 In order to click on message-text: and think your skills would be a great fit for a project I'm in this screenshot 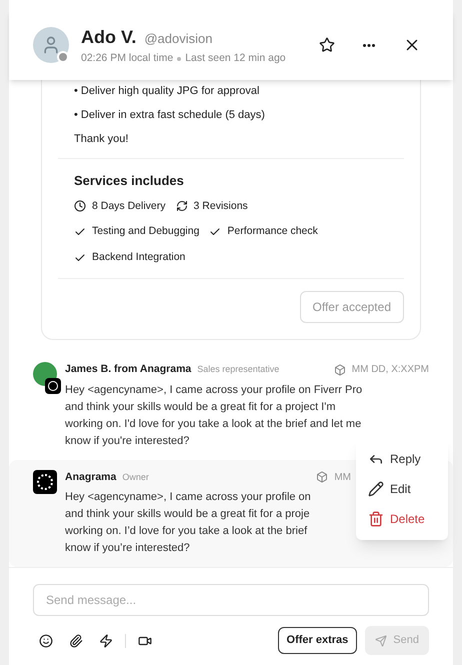, I will do `click(200, 407)`.